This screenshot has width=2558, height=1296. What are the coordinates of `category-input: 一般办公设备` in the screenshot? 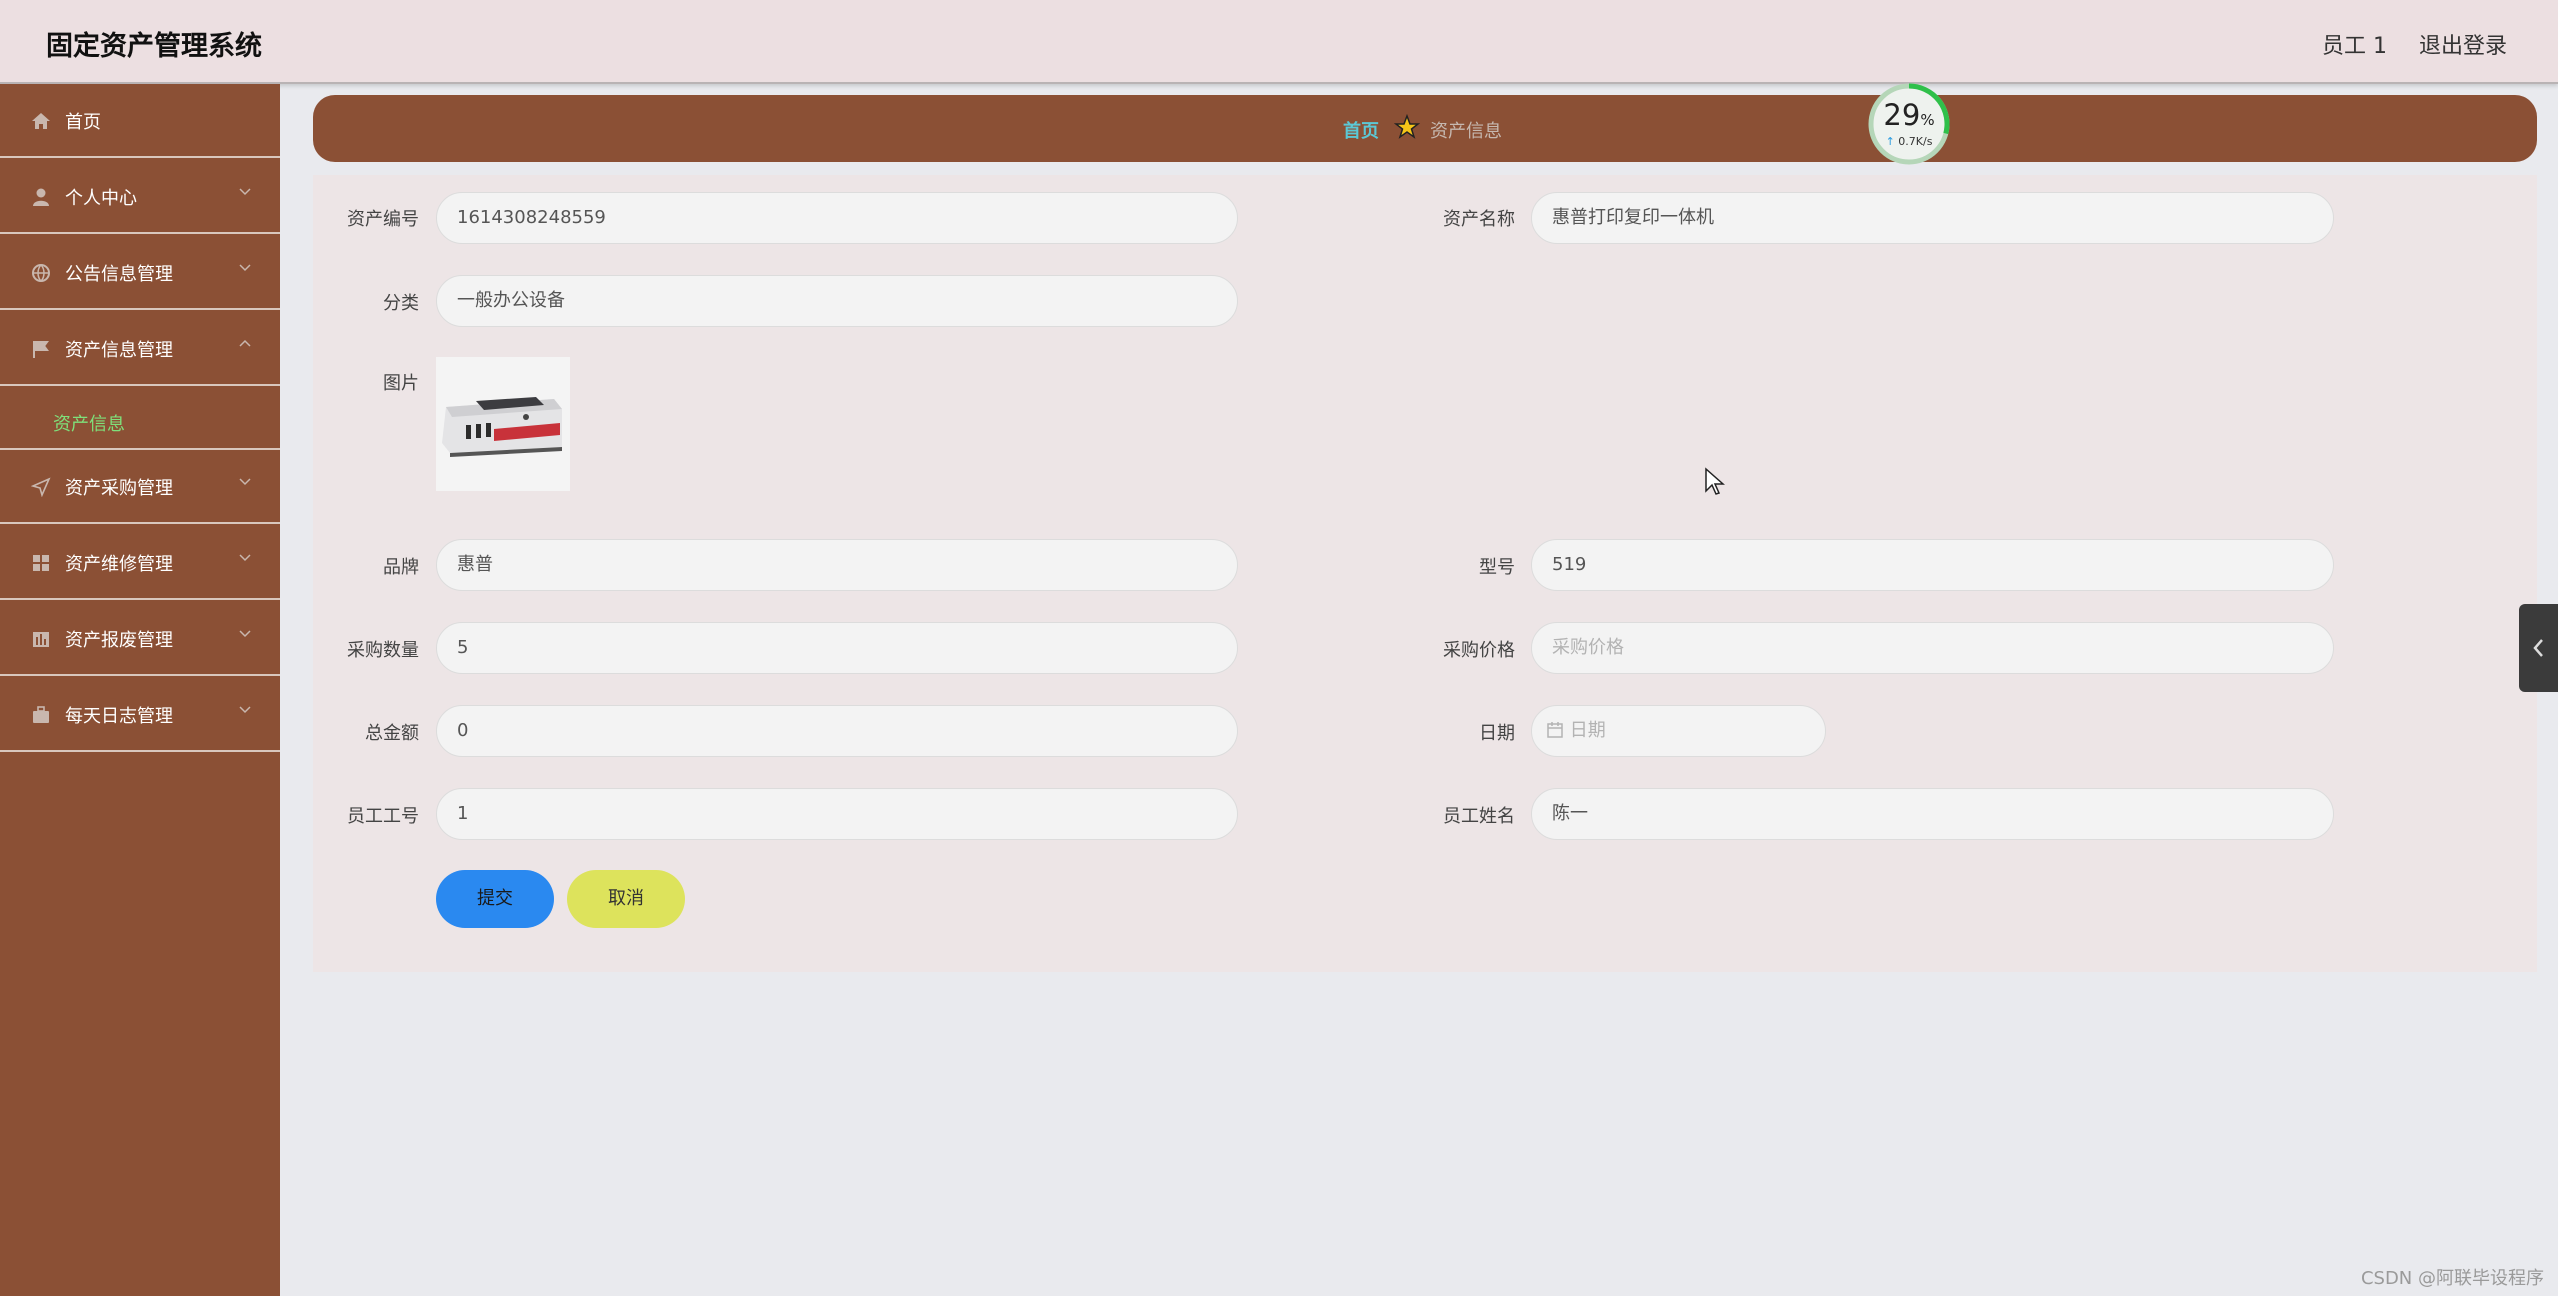 It's located at (837, 301).